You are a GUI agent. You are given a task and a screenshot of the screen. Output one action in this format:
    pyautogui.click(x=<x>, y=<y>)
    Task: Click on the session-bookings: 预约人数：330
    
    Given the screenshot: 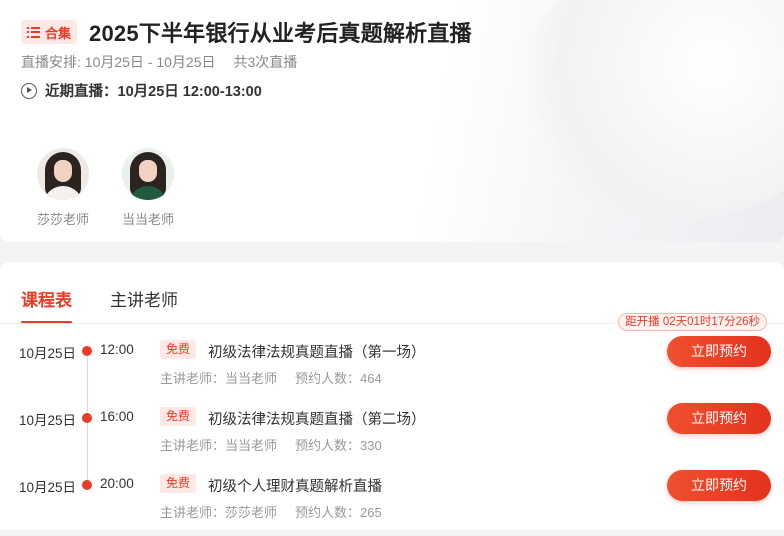 What is the action you would take?
    pyautogui.click(x=338, y=445)
    